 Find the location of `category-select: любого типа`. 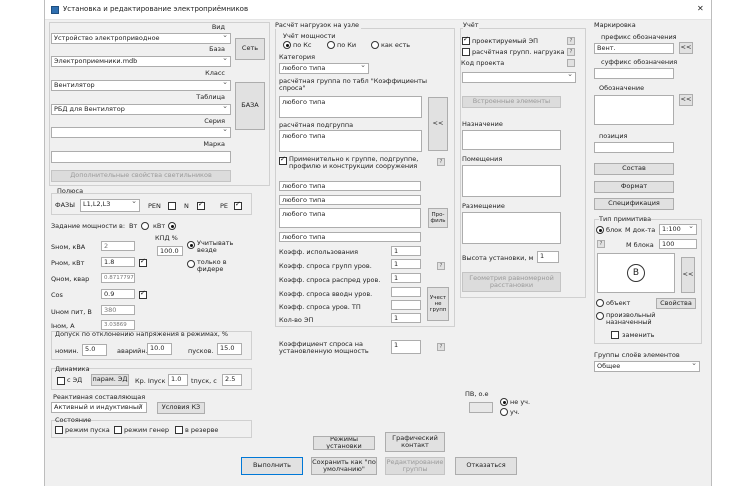

category-select: любого типа is located at coordinates (324, 68).